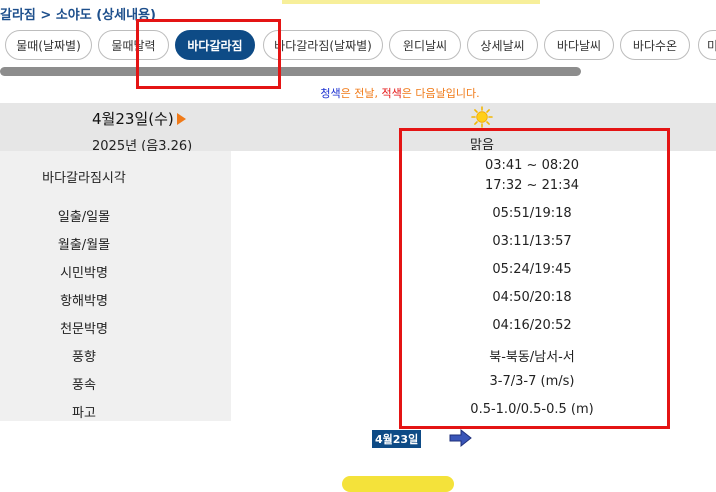 This screenshot has width=716, height=492. I want to click on scrollbar-thumb, so click(290, 71).